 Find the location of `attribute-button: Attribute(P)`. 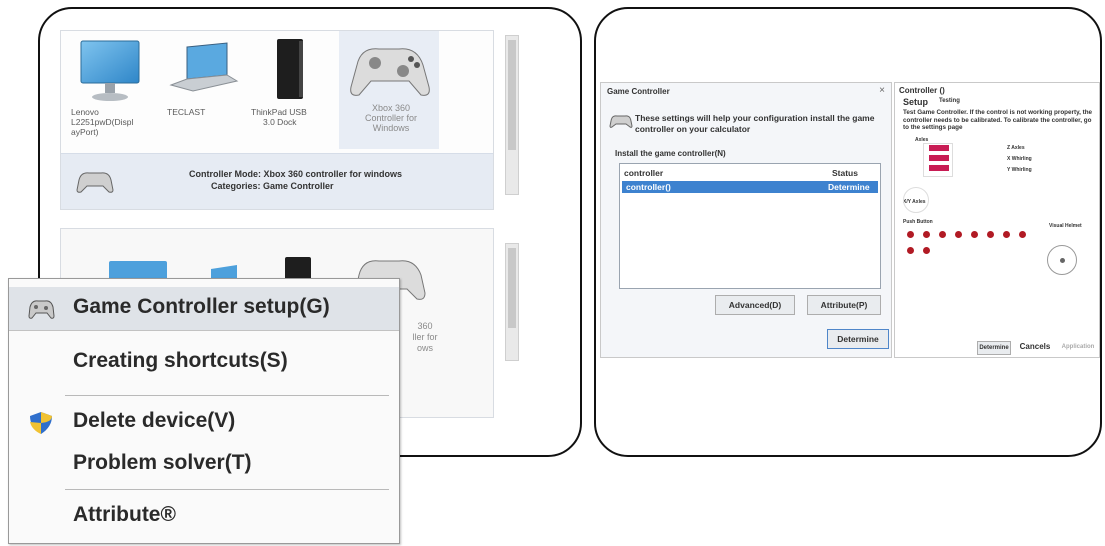

attribute-button: Attribute(P) is located at coordinates (844, 305).